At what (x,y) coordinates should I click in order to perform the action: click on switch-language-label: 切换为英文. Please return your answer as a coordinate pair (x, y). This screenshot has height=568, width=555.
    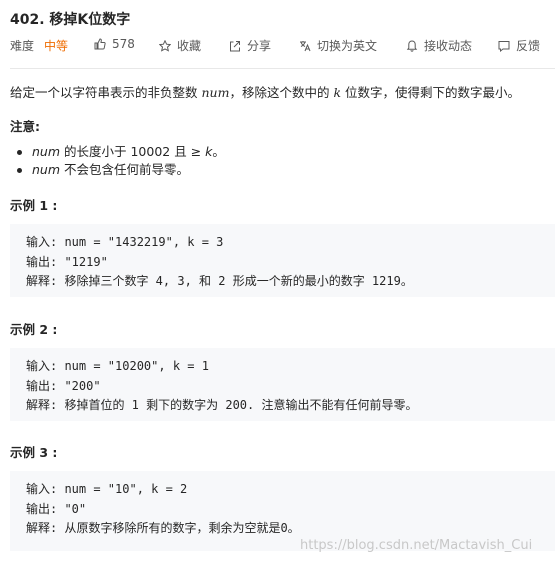
    Looking at the image, I should click on (347, 46).